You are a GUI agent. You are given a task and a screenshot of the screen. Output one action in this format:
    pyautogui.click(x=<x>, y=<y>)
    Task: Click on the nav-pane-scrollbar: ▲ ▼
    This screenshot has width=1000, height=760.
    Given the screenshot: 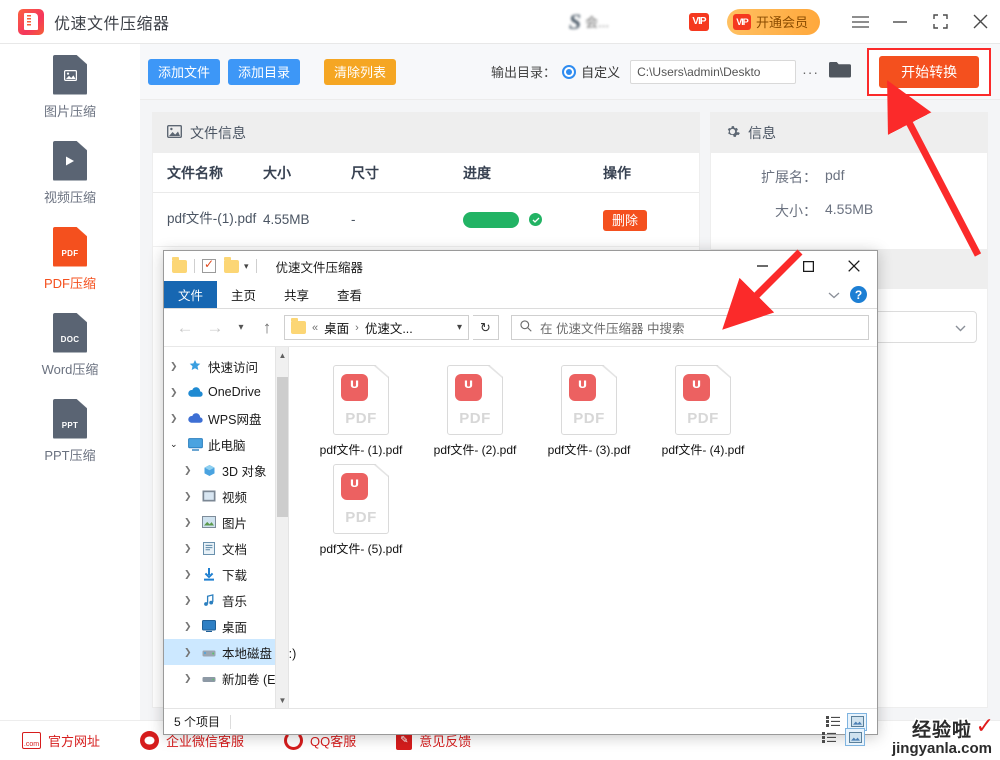 What is the action you would take?
    pyautogui.click(x=281, y=527)
    